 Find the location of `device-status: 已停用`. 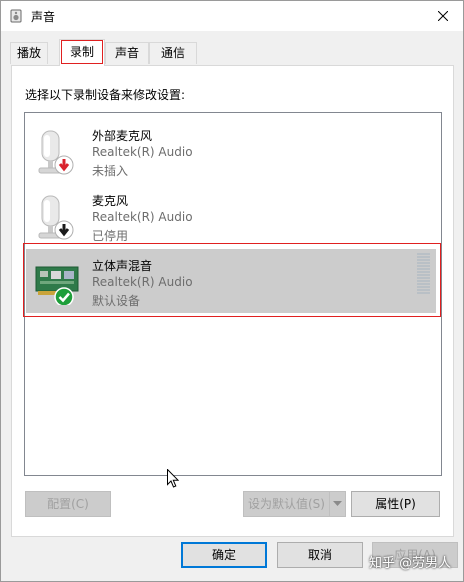

device-status: 已停用 is located at coordinates (110, 236).